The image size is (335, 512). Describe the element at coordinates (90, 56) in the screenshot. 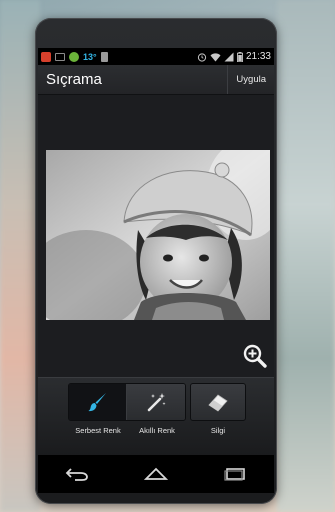

I see `temperature-text: 13°` at that location.